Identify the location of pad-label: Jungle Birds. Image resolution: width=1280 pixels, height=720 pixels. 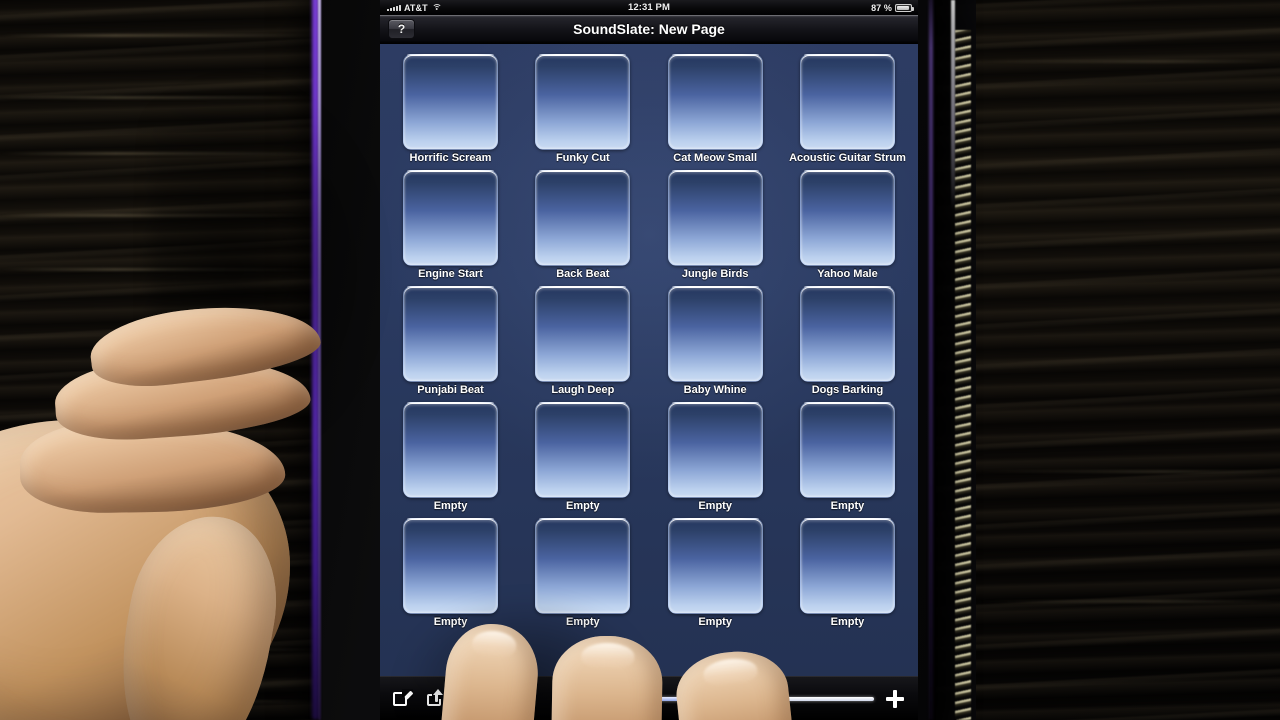
(715, 274).